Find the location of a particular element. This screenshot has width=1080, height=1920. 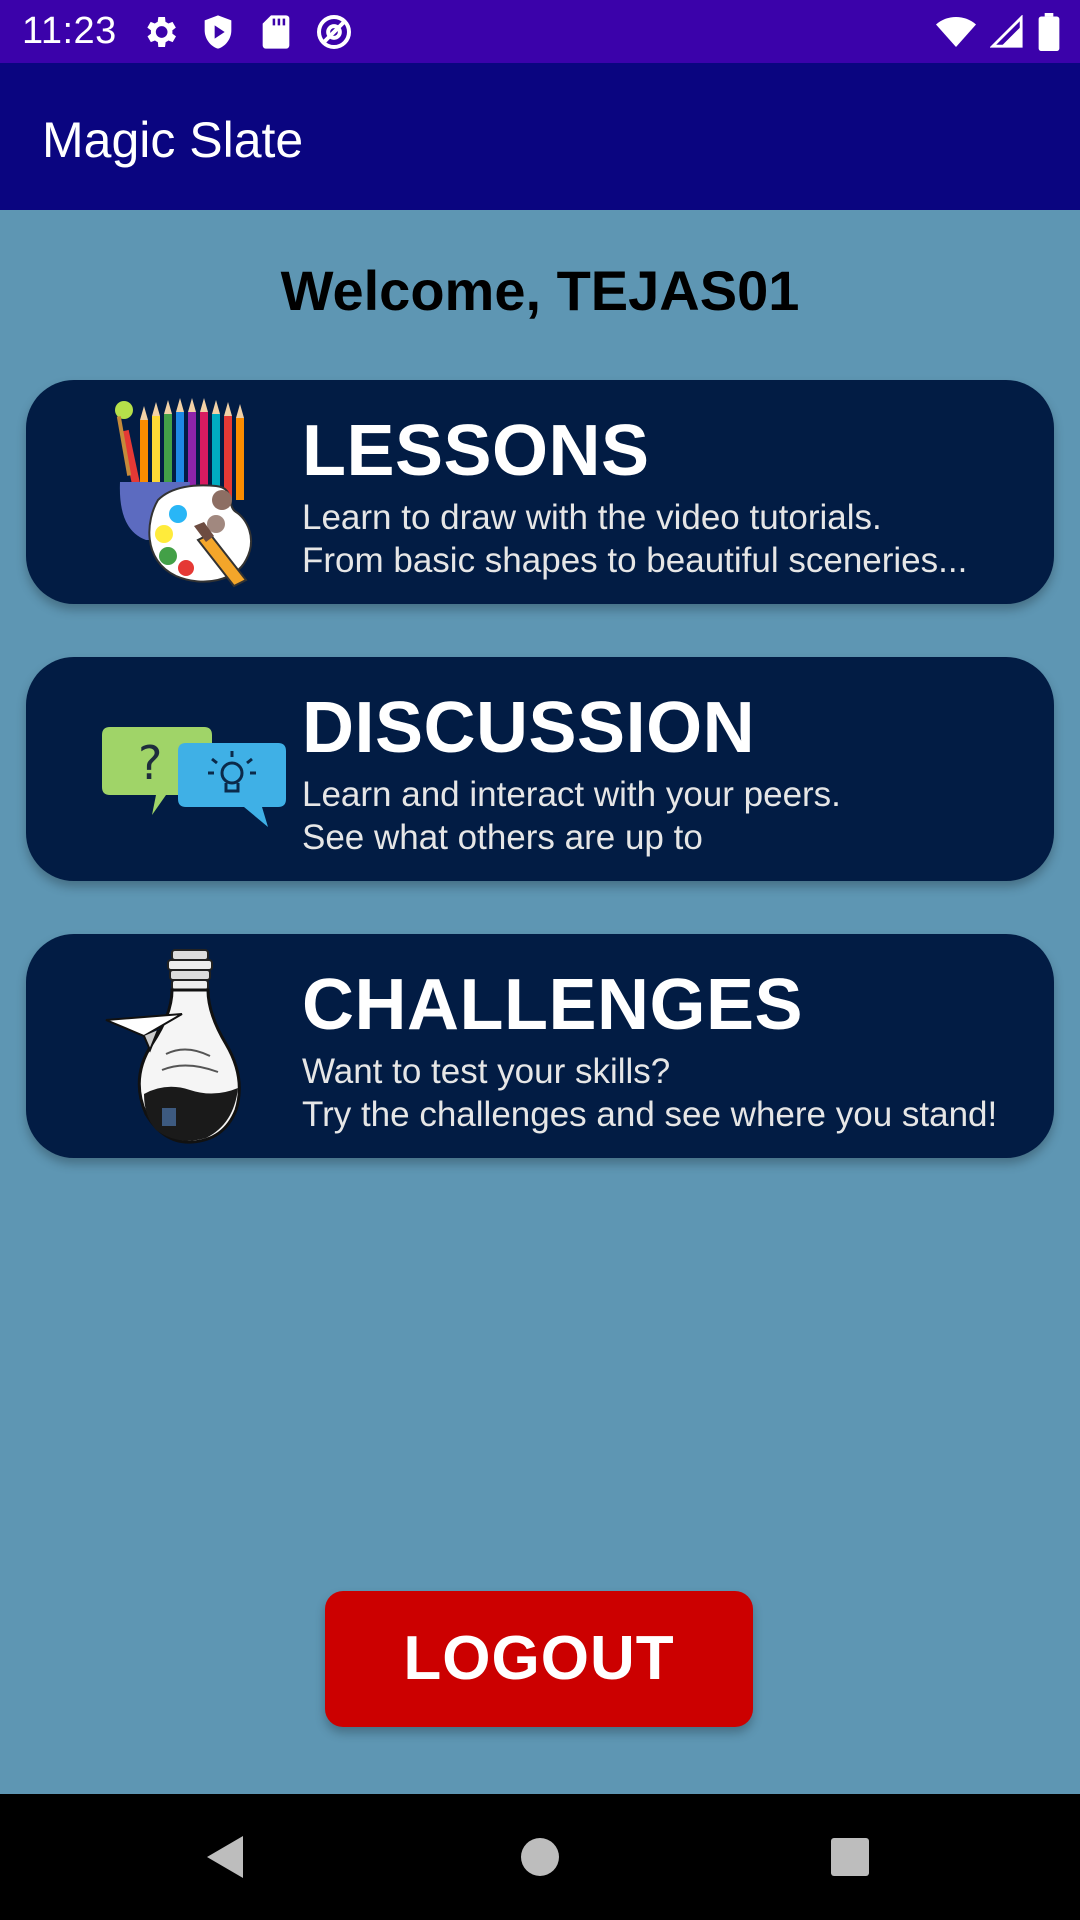

logout-button: LOGOUT is located at coordinates (539, 1659).